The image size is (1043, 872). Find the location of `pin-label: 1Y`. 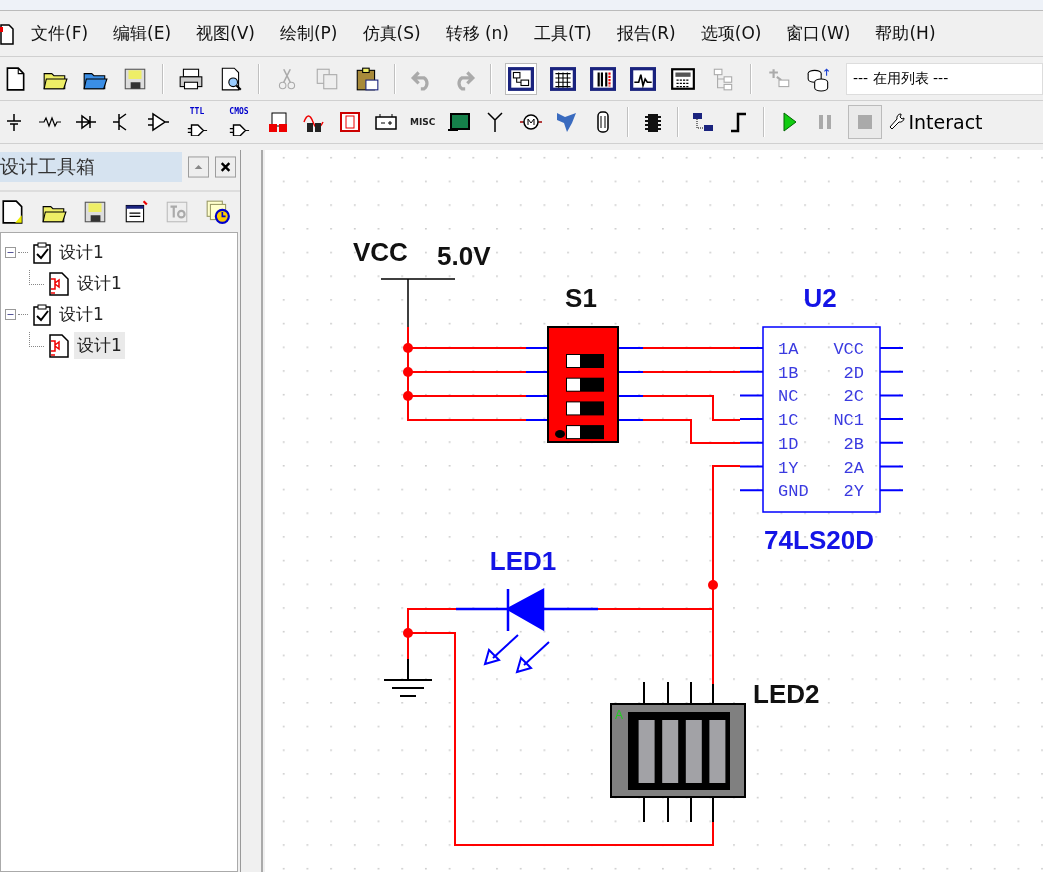

pin-label: 1Y is located at coordinates (788, 468).